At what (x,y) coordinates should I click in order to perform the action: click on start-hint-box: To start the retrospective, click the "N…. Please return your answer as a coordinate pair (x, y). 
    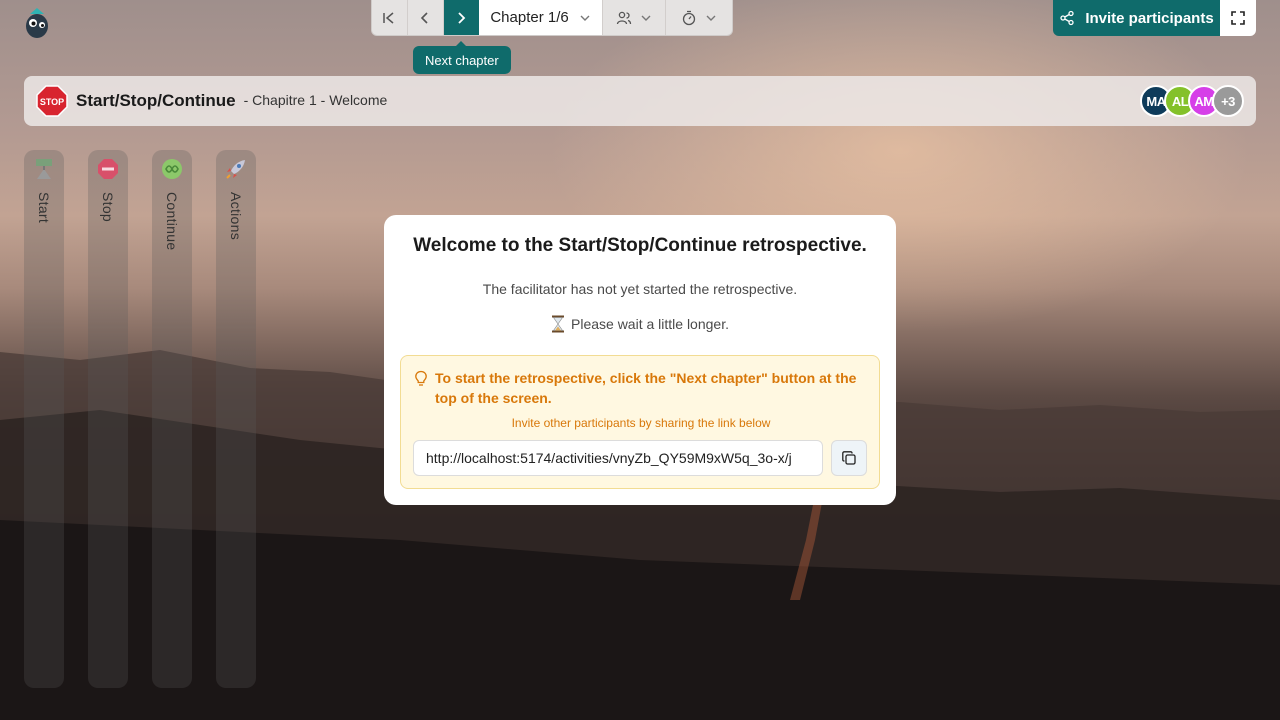
    Looking at the image, I should click on (640, 422).